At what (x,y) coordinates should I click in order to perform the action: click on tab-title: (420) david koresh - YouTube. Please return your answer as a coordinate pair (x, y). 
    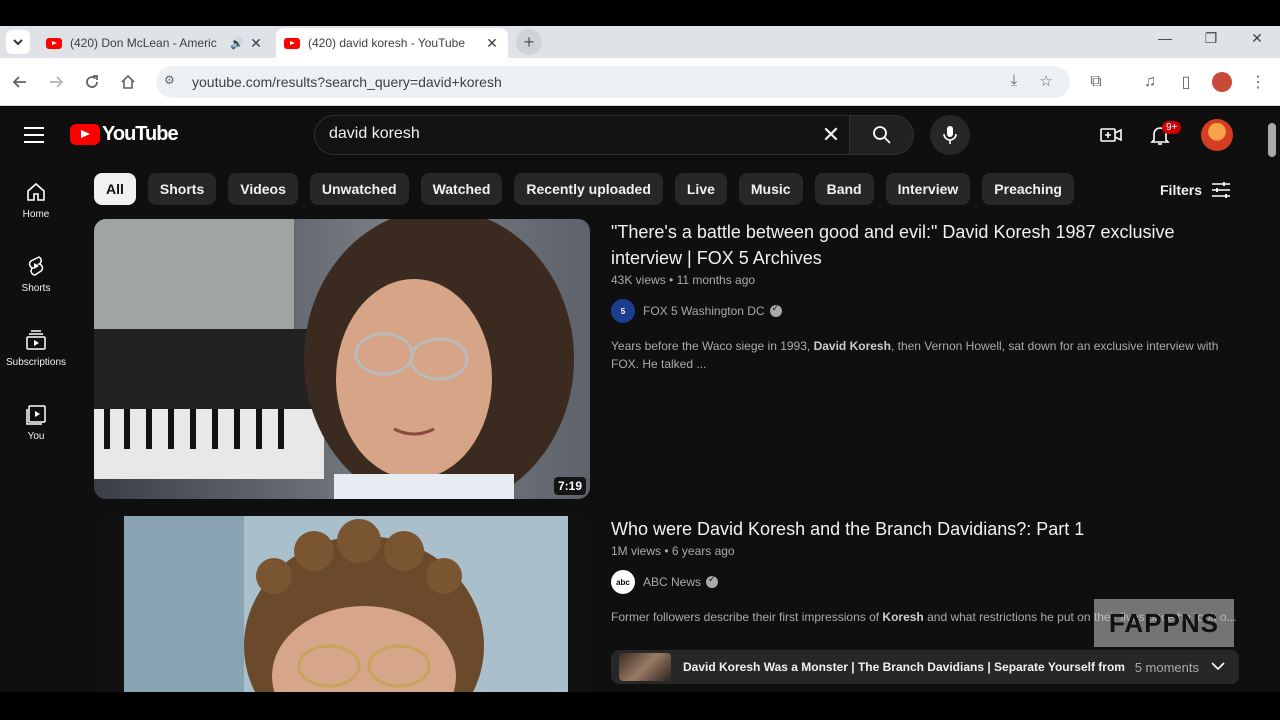
    Looking at the image, I should click on (386, 43).